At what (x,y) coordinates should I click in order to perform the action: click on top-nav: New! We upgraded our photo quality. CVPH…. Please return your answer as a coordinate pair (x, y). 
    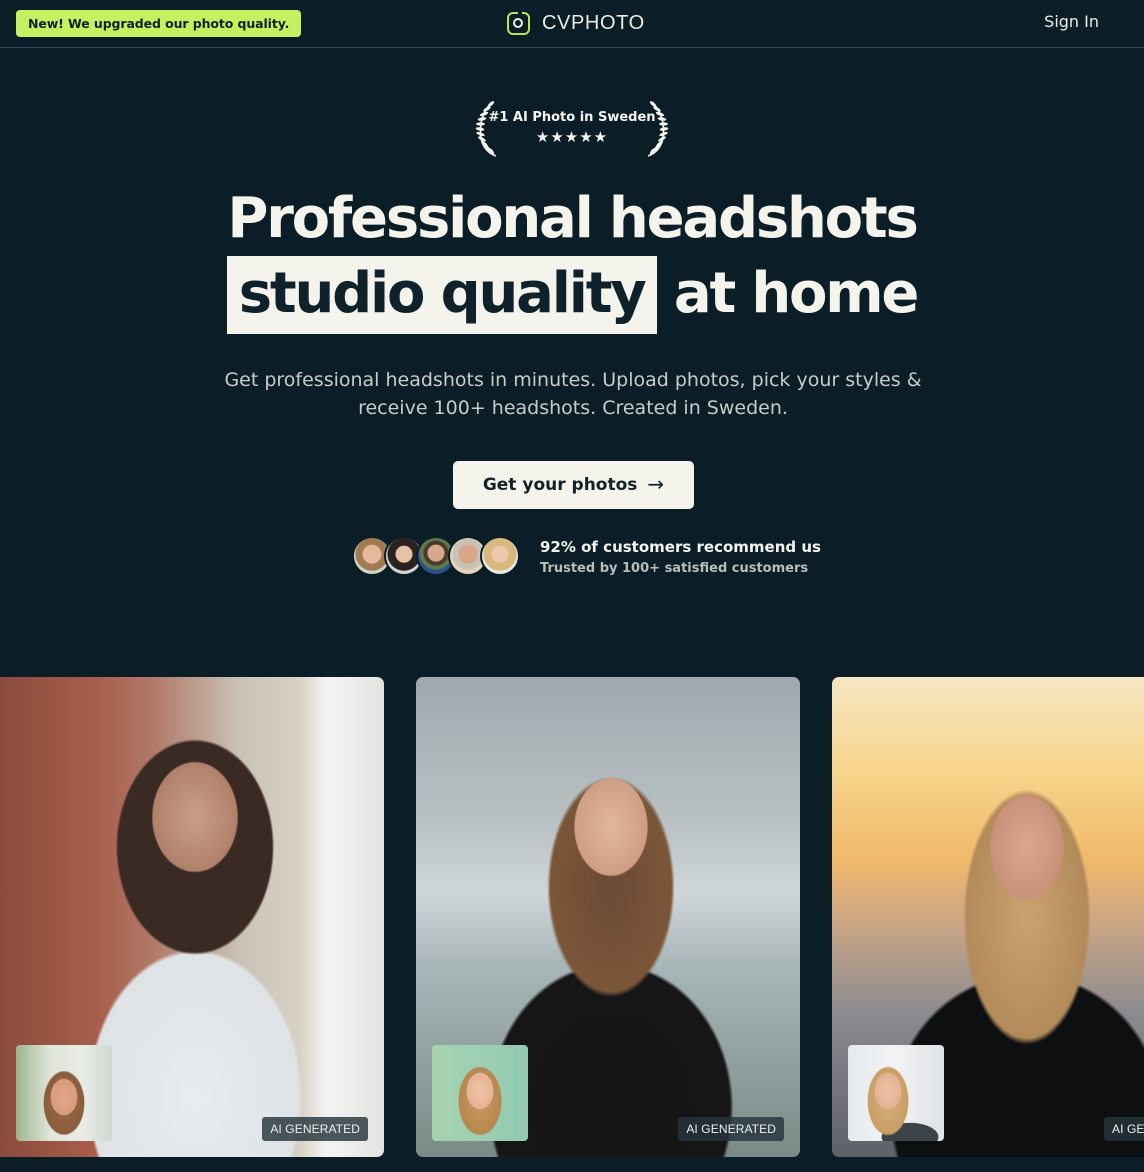
    Looking at the image, I should click on (572, 24).